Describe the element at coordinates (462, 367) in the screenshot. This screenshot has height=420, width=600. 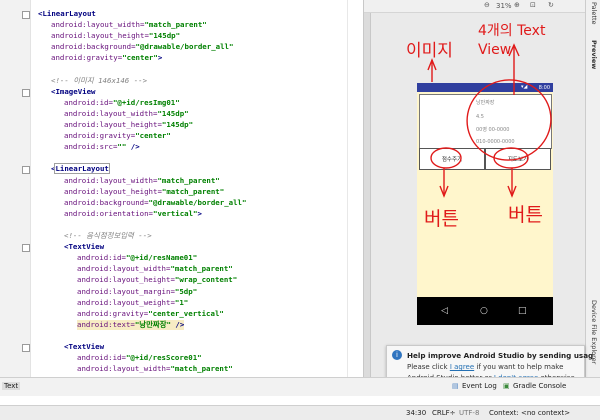
I see `agree-link: I agree` at that location.